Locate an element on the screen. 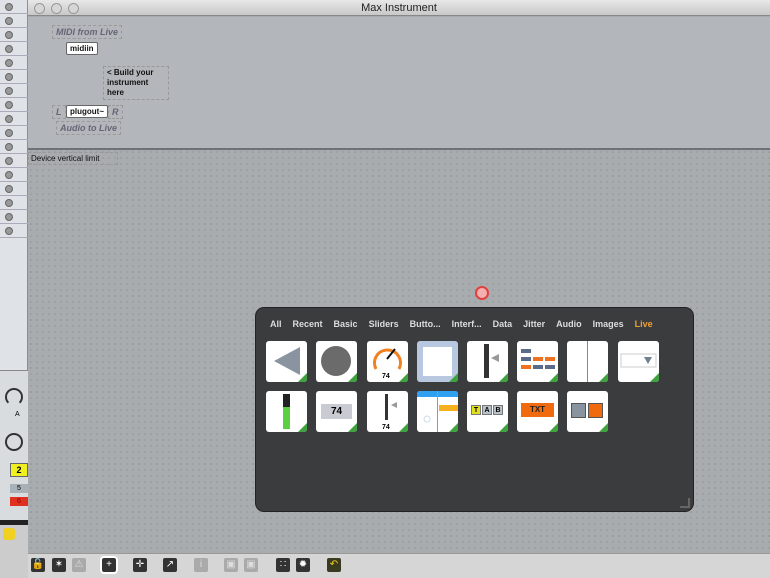  zoom-button is located at coordinates (73, 8).